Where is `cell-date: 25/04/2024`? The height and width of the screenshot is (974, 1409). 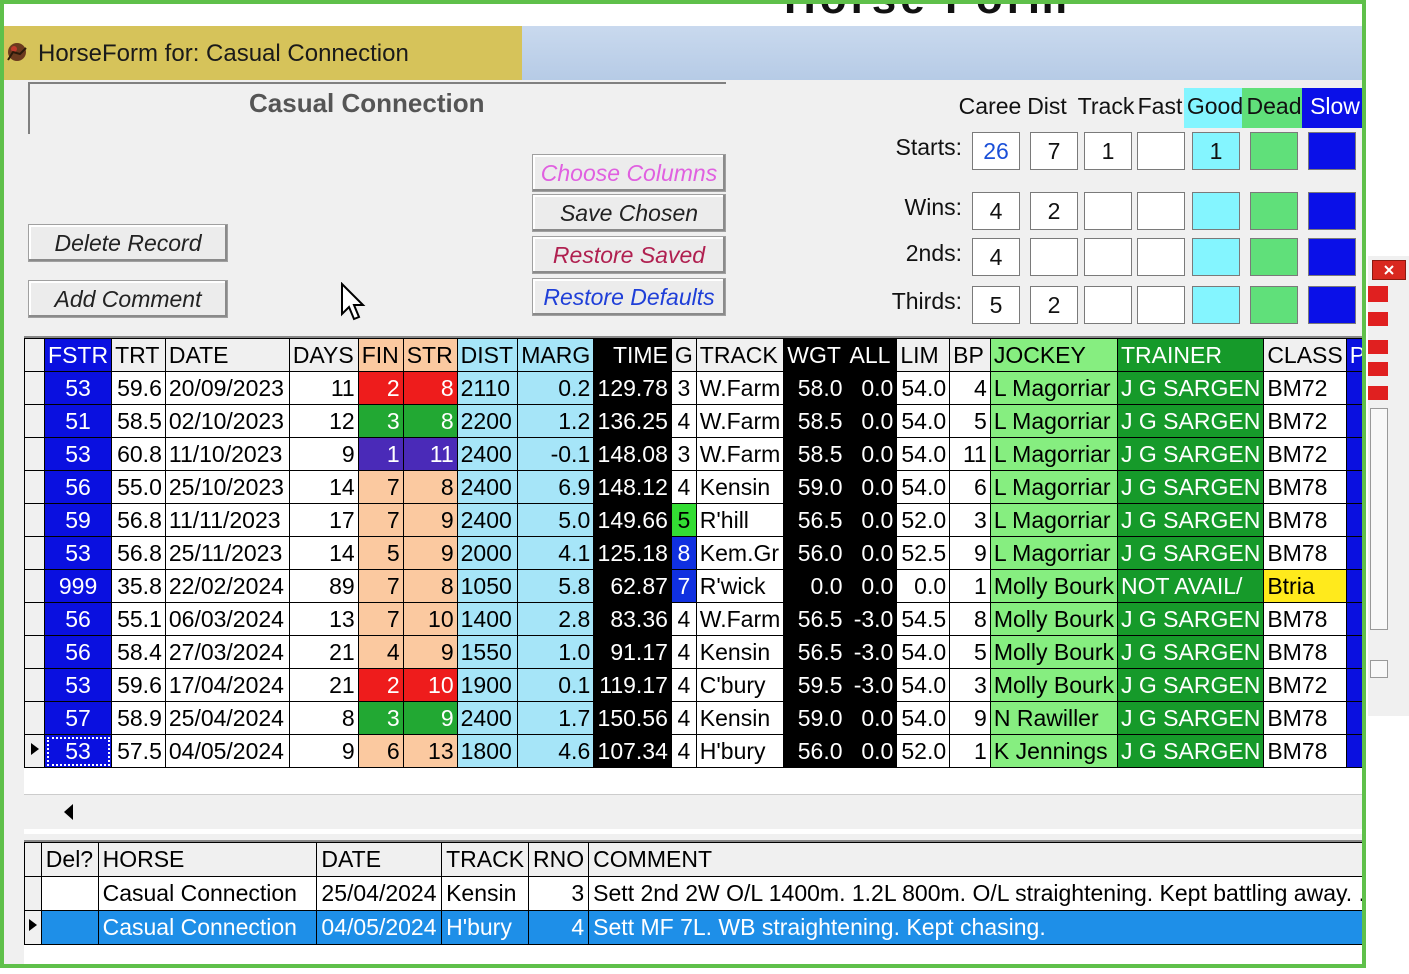
cell-date: 25/04/2024 is located at coordinates (227, 718).